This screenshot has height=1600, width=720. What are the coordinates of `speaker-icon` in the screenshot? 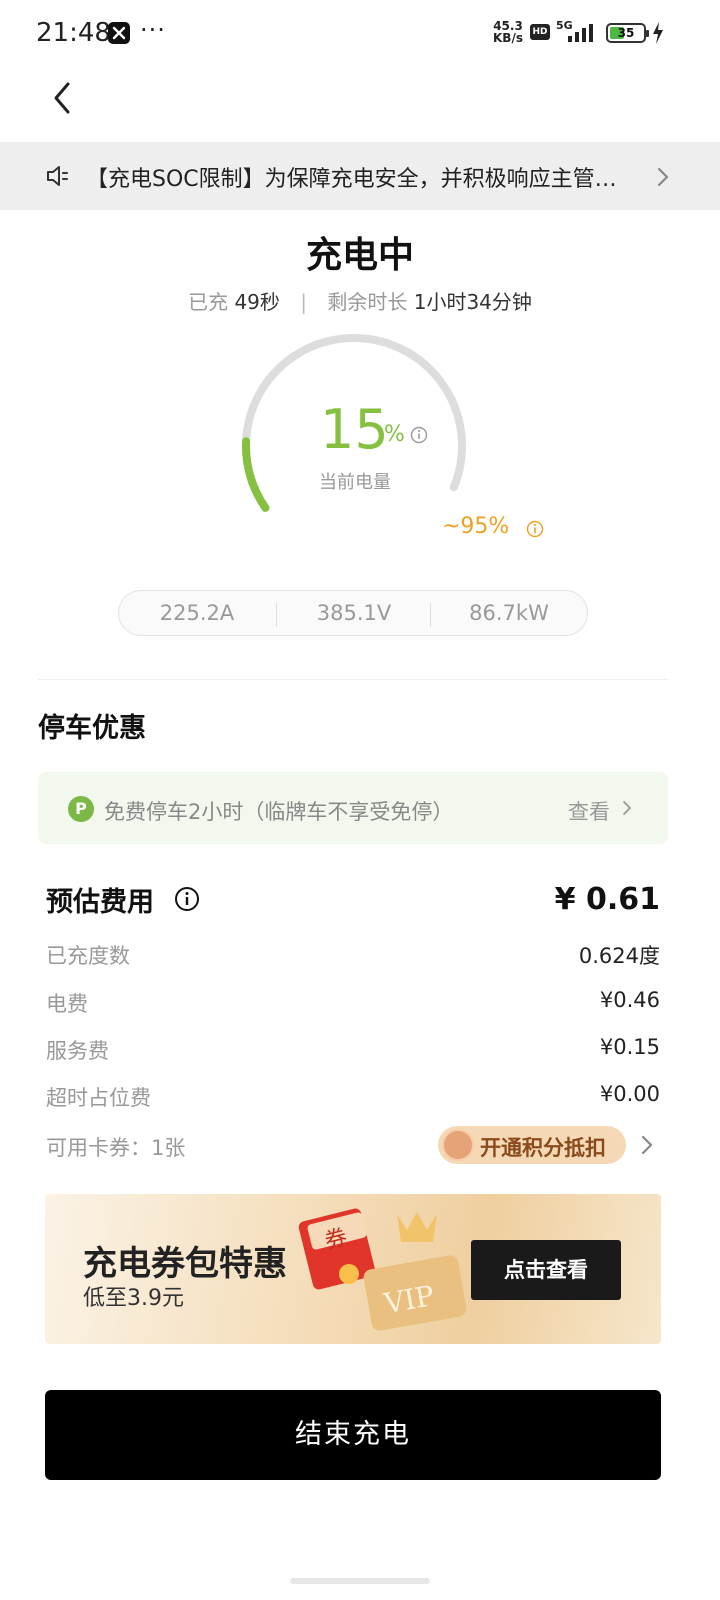 It's located at (57, 176).